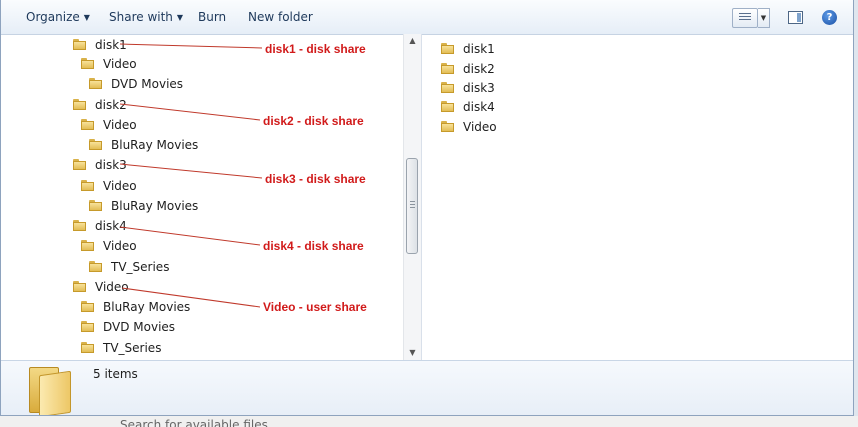 The image size is (858, 427). Describe the element at coordinates (315, 179) in the screenshot. I see `annotation-disk3: disk3 - disk share` at that location.